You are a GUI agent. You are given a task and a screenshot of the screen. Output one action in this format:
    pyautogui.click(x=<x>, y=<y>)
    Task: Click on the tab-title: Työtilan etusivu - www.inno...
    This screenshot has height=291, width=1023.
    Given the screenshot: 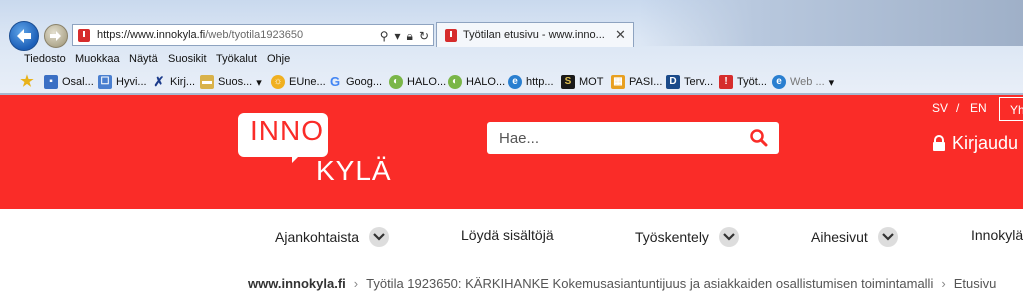 What is the action you would take?
    pyautogui.click(x=534, y=35)
    